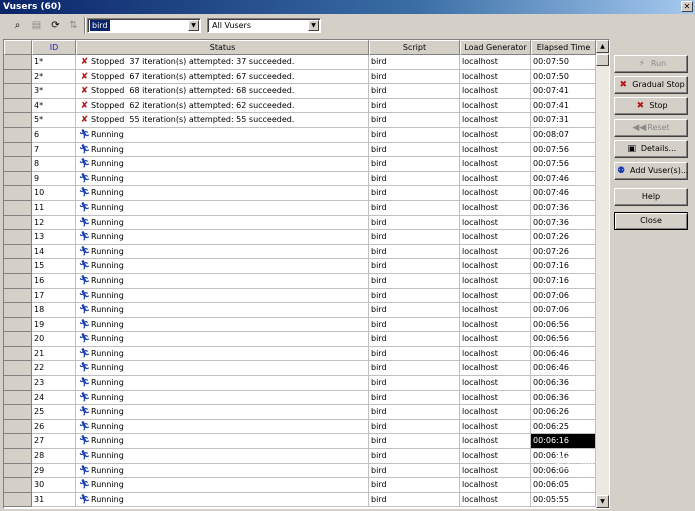 Image resolution: width=695 pixels, height=511 pixels. I want to click on table-row: 6 🏃︎Running bird localhost 00:08:07, so click(300, 135).